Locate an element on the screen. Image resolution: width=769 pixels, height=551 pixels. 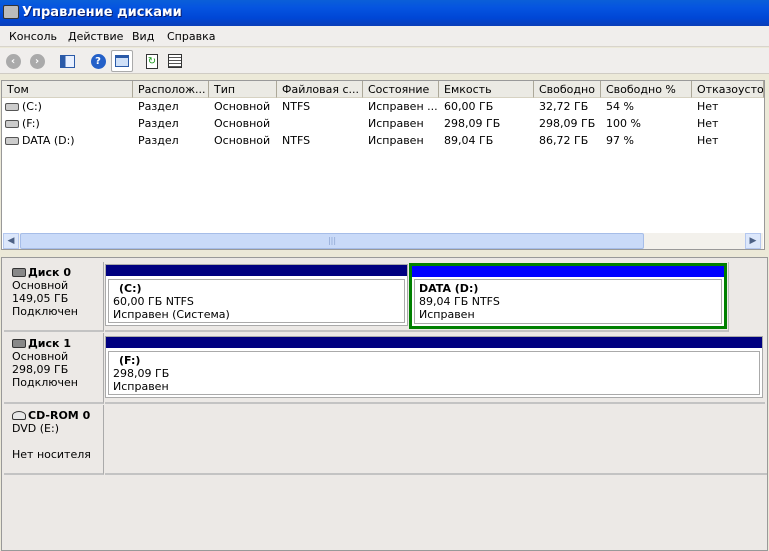
disk-management-icon is located at coordinates (11, 12).